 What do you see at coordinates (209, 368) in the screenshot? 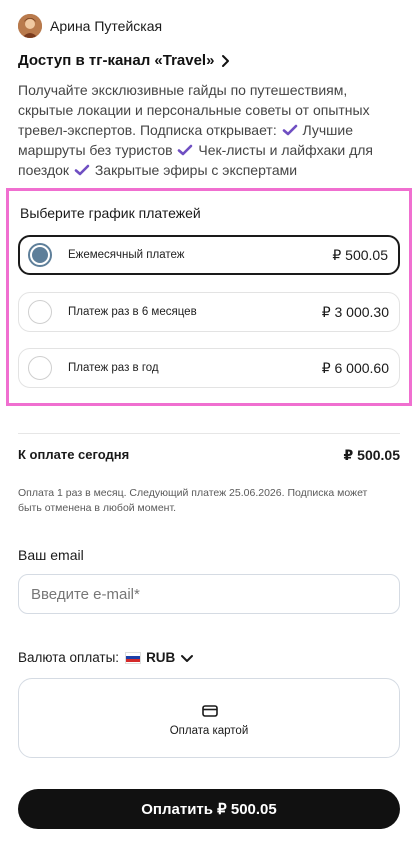
I see `payment-option-yearly: Платеж раз в год ₽ 6 000.60` at bounding box center [209, 368].